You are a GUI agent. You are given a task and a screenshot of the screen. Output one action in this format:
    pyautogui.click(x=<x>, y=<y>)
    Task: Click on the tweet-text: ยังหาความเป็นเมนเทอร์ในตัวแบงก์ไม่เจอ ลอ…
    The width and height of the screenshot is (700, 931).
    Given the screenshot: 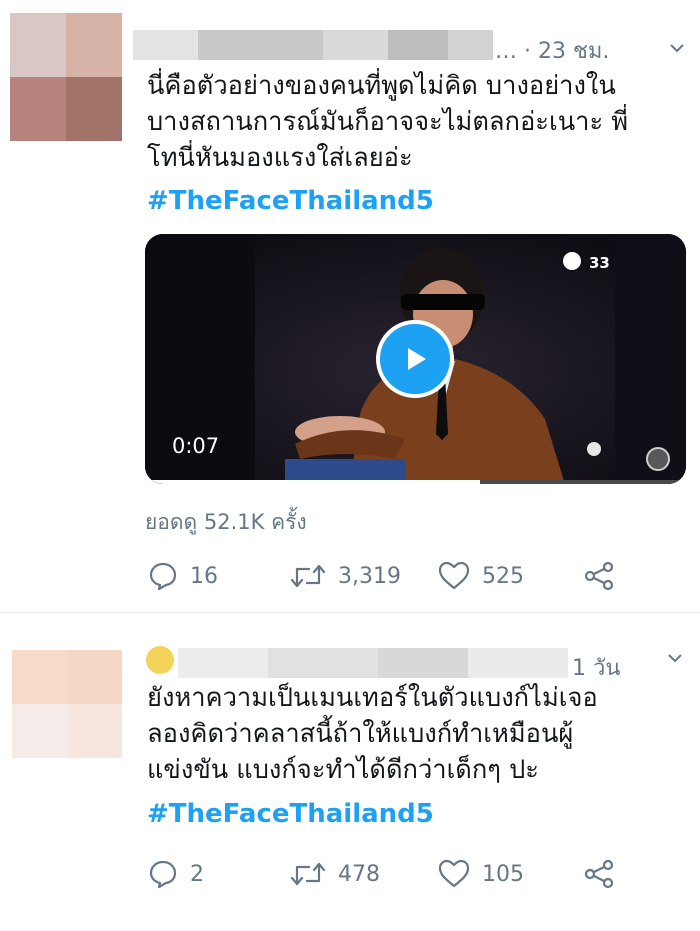 What is the action you would take?
    pyautogui.click(x=372, y=734)
    